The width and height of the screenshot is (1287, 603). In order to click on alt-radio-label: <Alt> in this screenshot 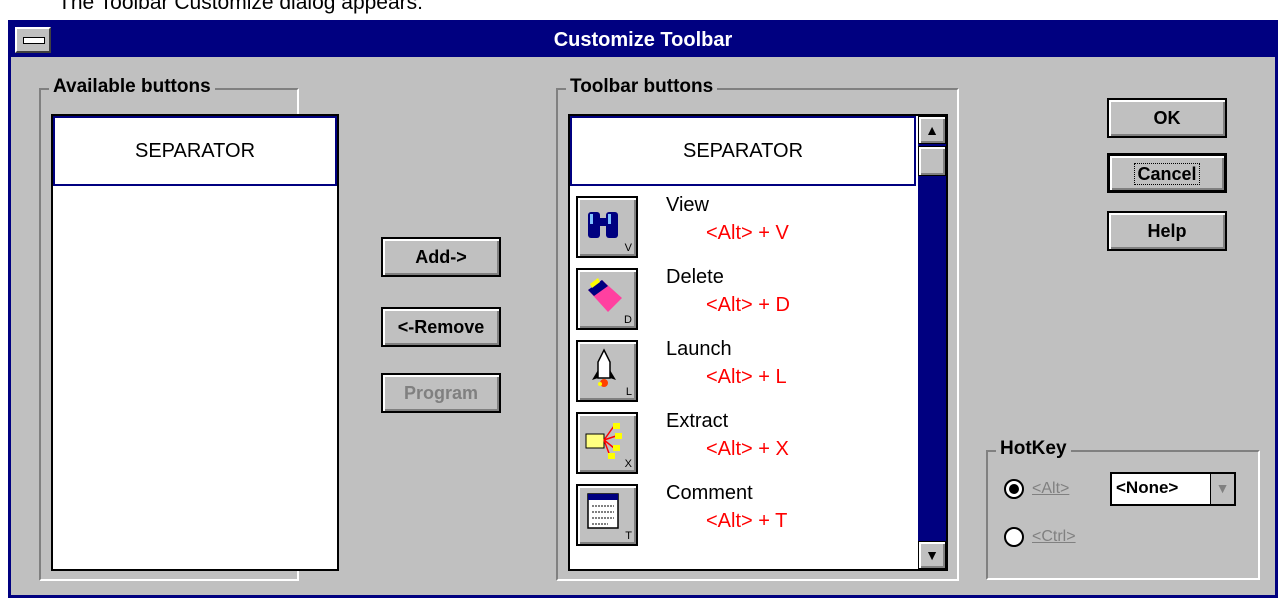, I will do `click(1051, 488)`.